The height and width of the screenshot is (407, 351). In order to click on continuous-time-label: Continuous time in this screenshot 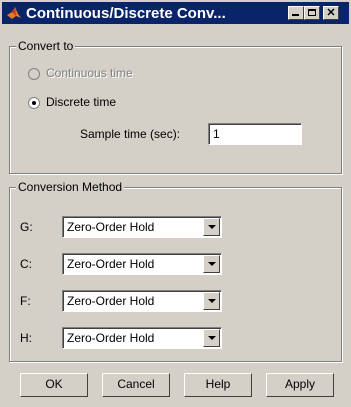, I will do `click(89, 73)`.